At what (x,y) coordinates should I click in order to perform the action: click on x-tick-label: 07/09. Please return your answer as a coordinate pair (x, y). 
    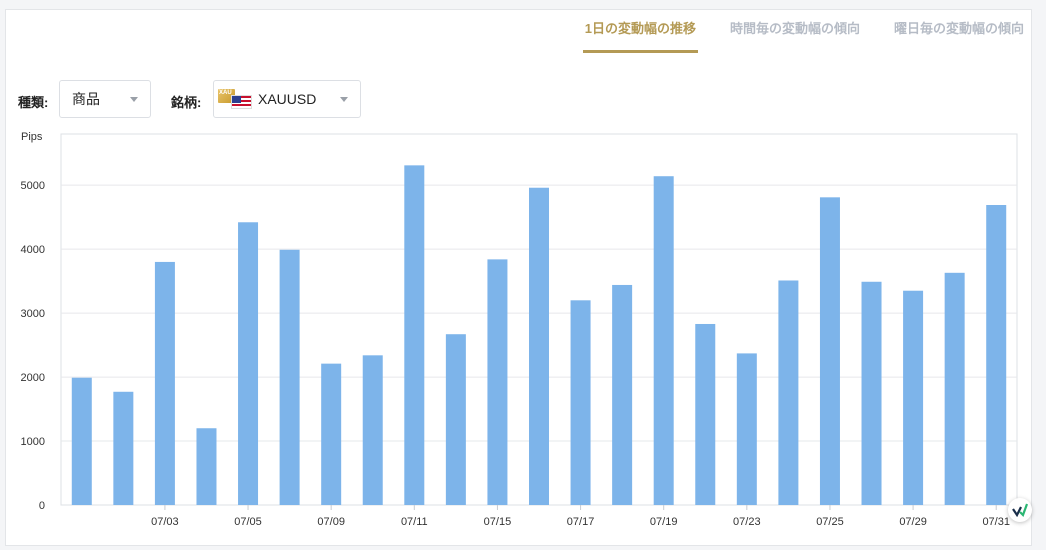
    Looking at the image, I should click on (331, 522).